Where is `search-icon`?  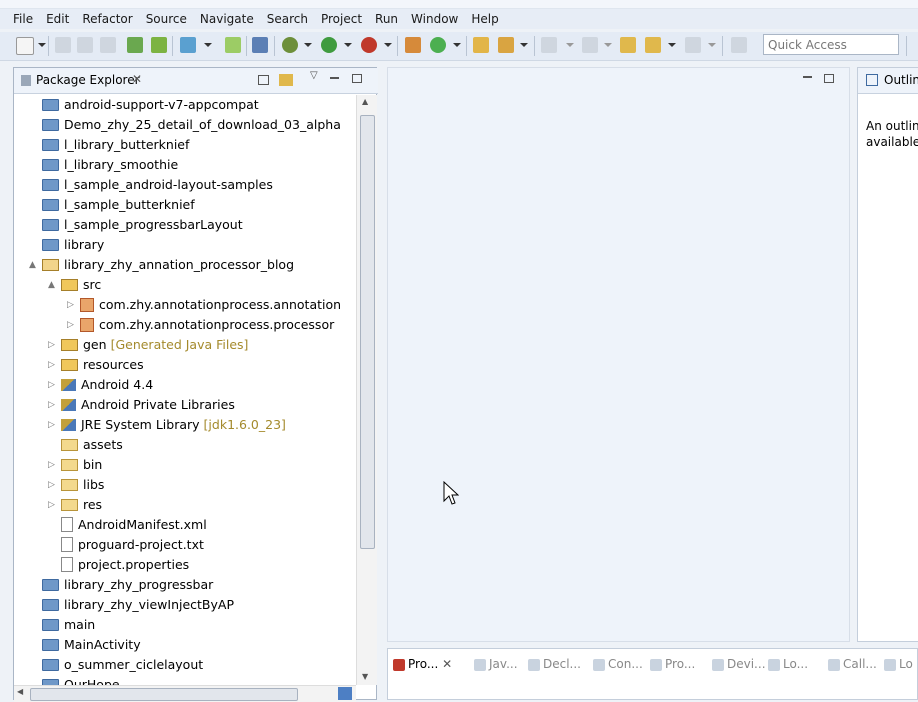
search-icon is located at coordinates (506, 45).